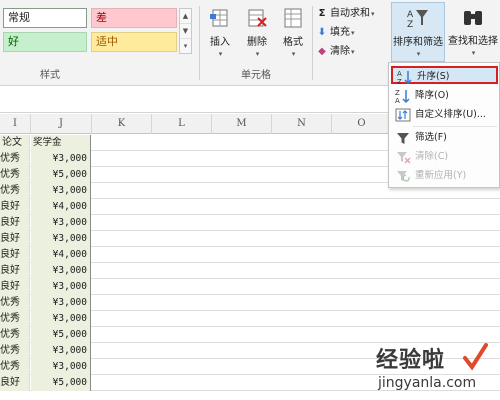 This screenshot has width=500, height=400. What do you see at coordinates (257, 32) in the screenshot?
I see `delete-button: 删除 ▾` at bounding box center [257, 32].